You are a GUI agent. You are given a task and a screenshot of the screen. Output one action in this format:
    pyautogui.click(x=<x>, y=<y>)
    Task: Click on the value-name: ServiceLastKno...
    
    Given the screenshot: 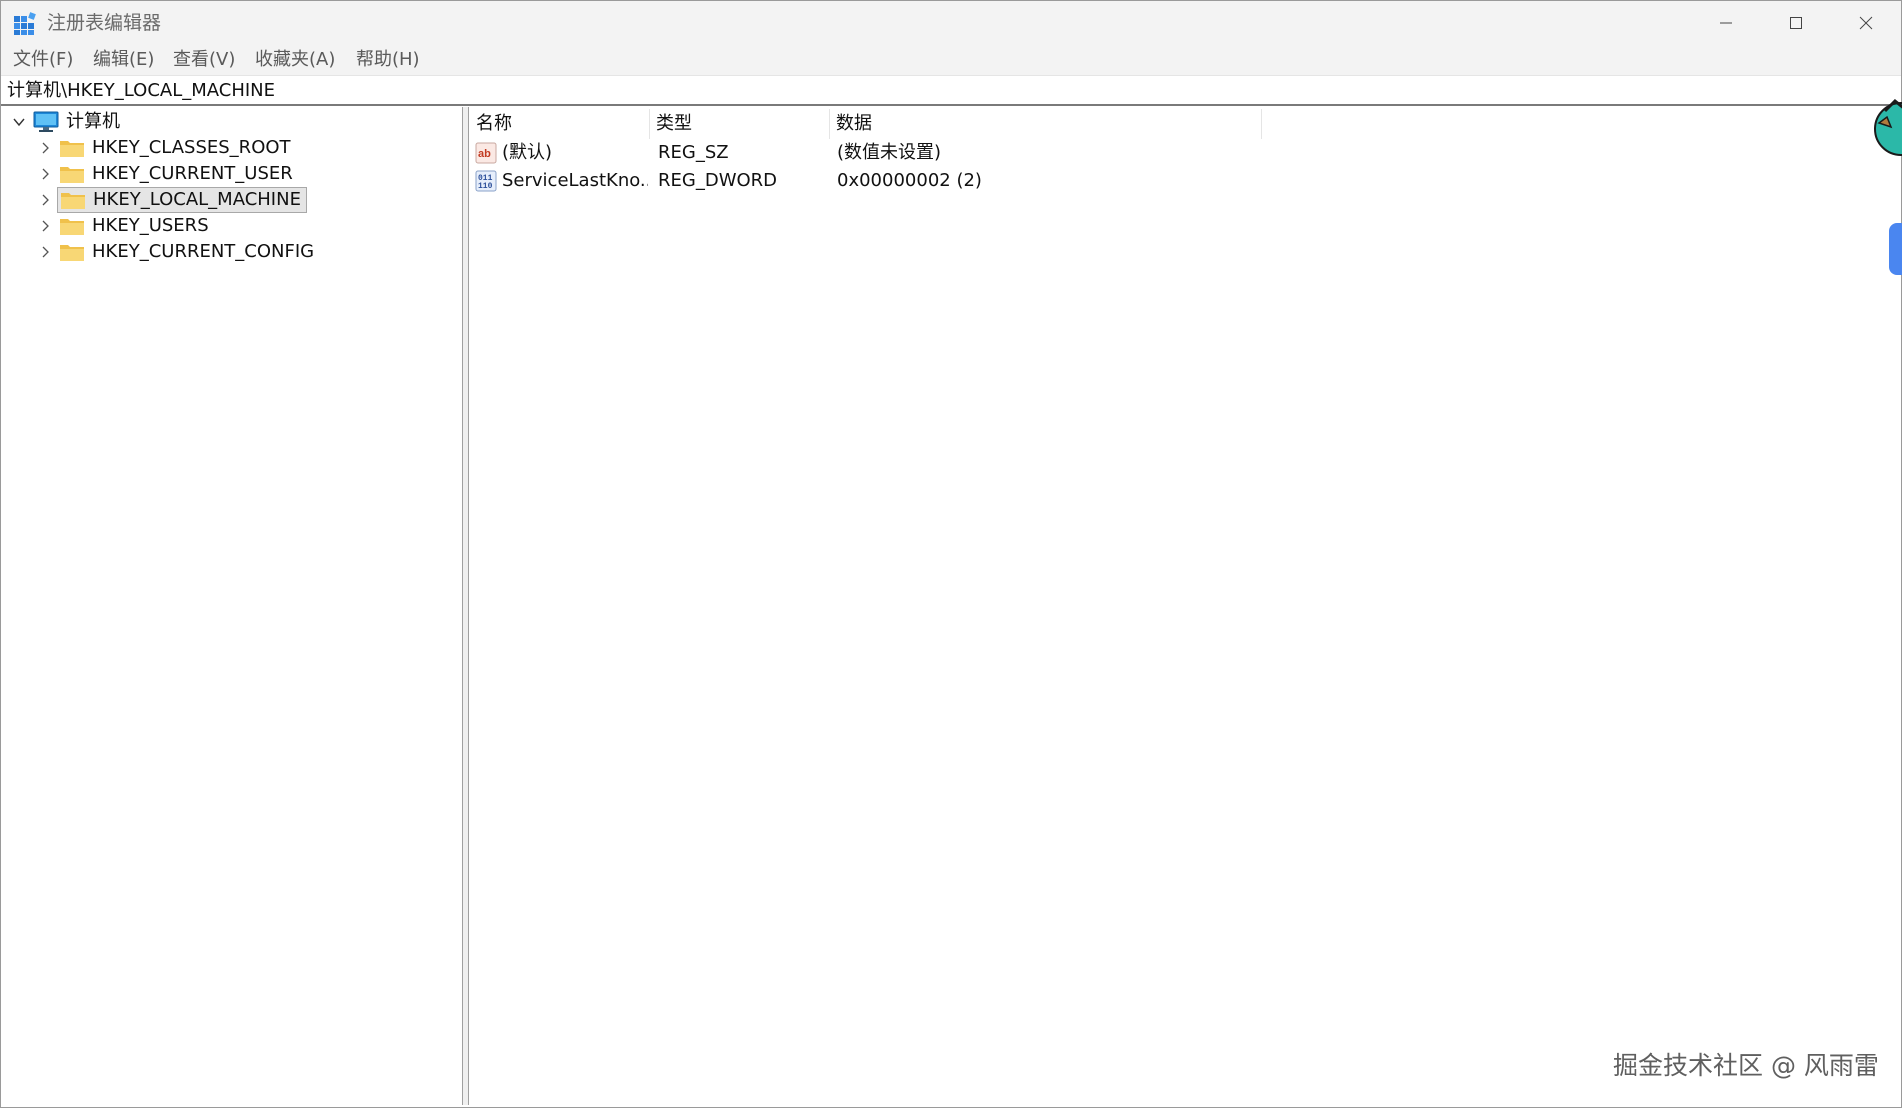 What is the action you would take?
    pyautogui.click(x=575, y=180)
    